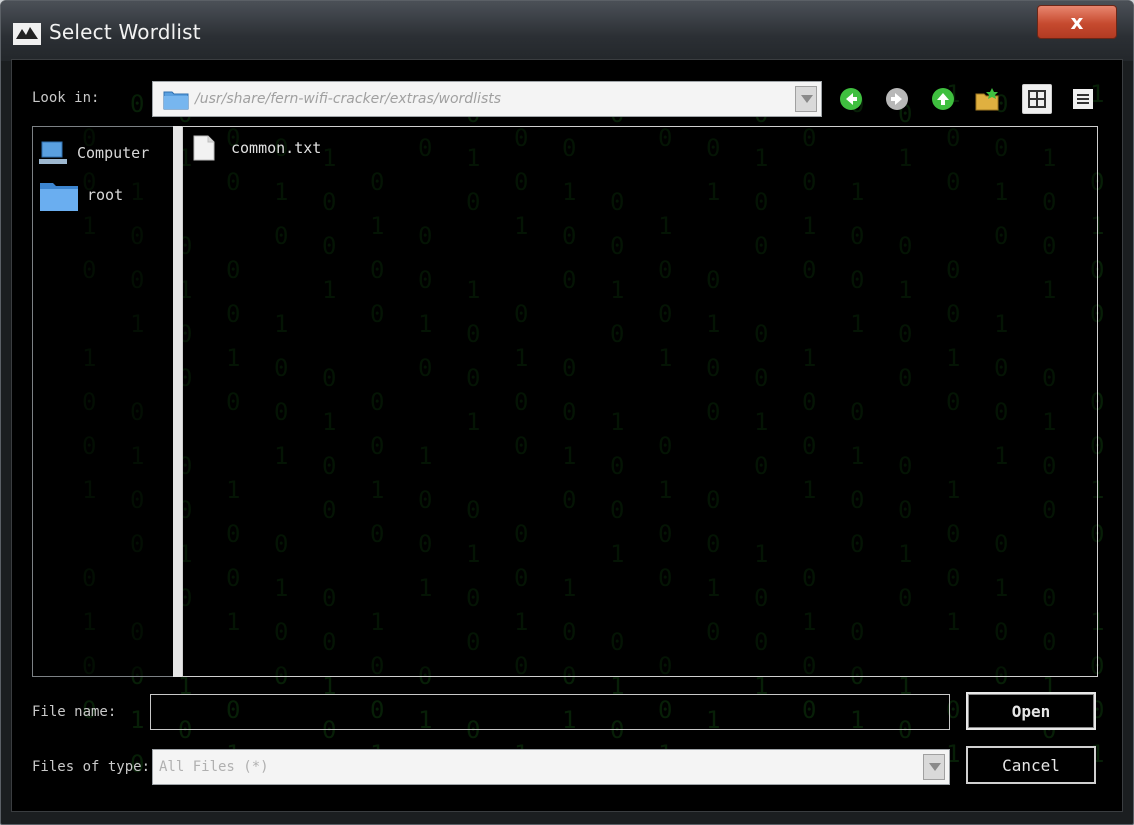 Image resolution: width=1134 pixels, height=825 pixels. I want to click on sidebar-item-computer: Computer, so click(94, 153).